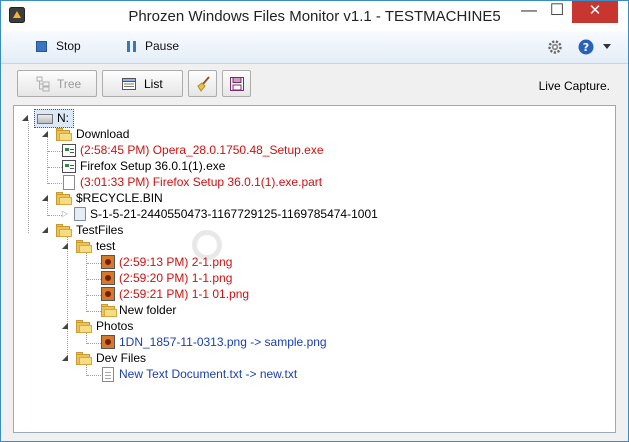 The image size is (629, 442). What do you see at coordinates (314, 47) in the screenshot?
I see `menu-bar: Stop Pause ?` at bounding box center [314, 47].